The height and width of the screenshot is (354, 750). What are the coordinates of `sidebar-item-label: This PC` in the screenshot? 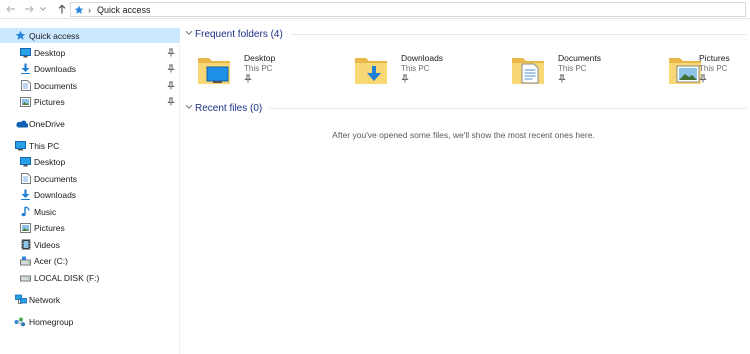 It's located at (44, 145).